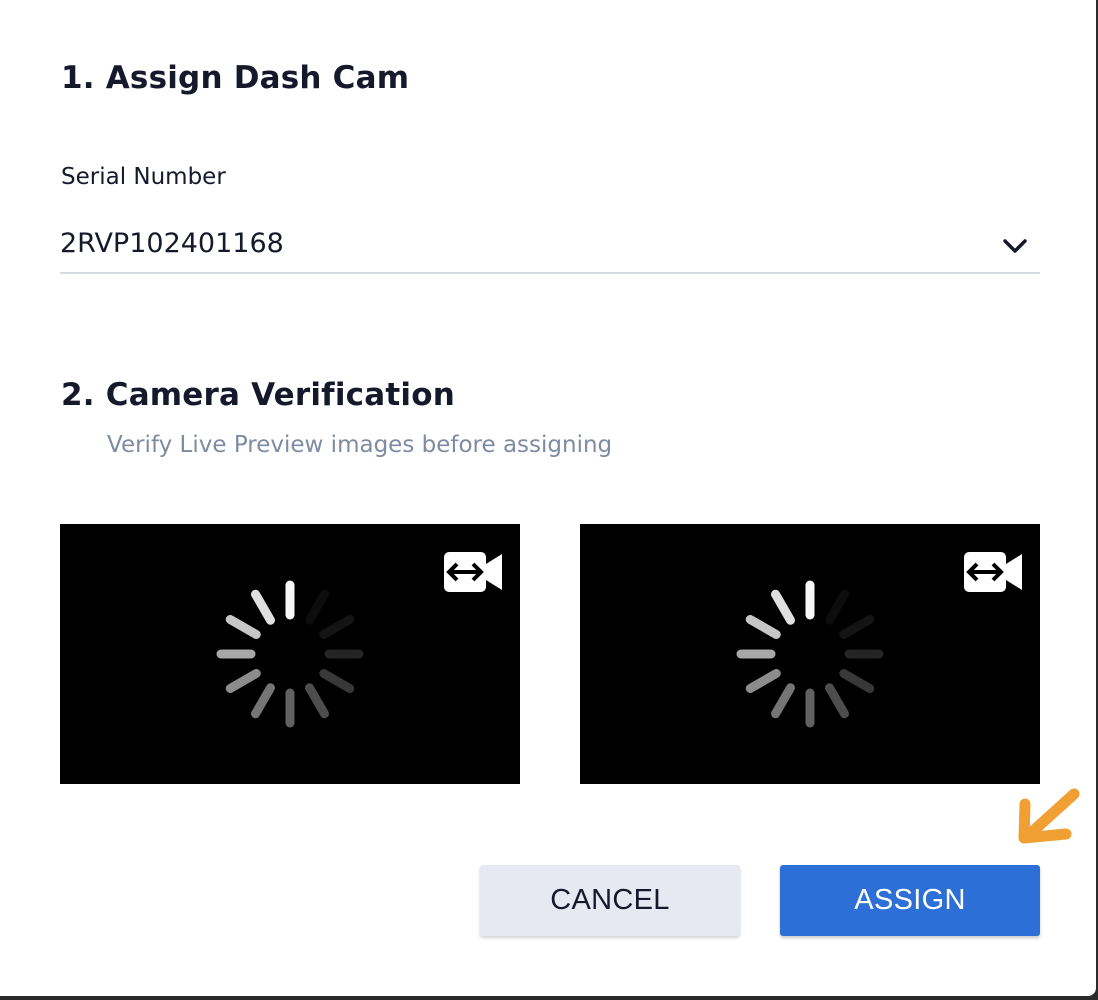 This screenshot has height=1000, width=1098. I want to click on section-title-assign-dash-cam: 1. Assign Dash Cam, so click(235, 78).